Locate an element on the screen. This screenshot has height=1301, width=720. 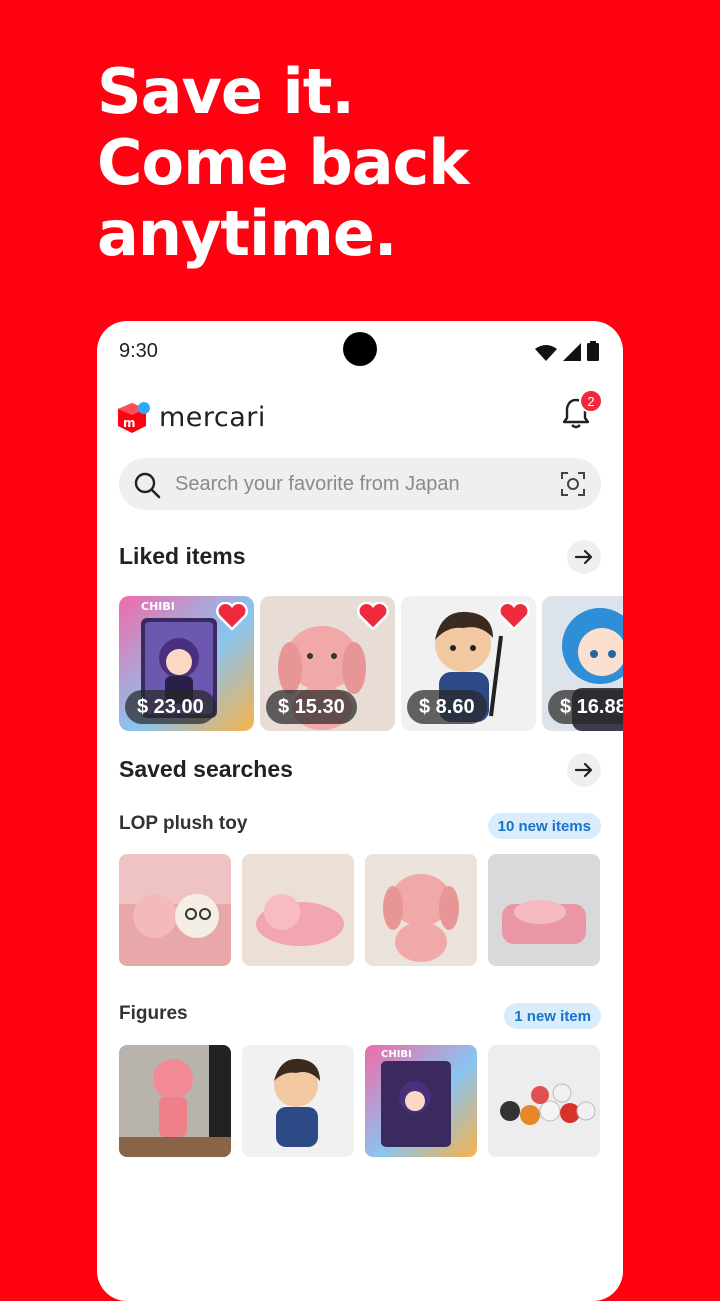
promo-headline: Save it. Come back anytime. is located at coordinates (283, 162).